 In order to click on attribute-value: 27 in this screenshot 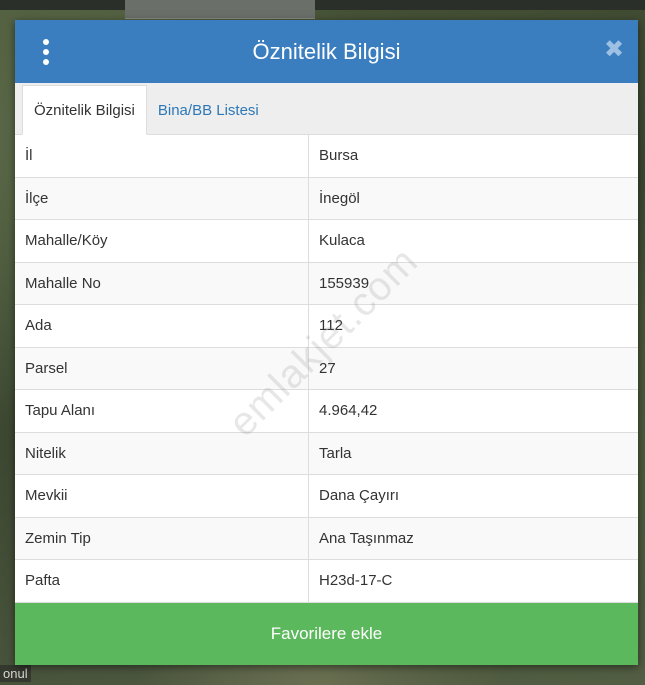, I will do `click(473, 368)`.